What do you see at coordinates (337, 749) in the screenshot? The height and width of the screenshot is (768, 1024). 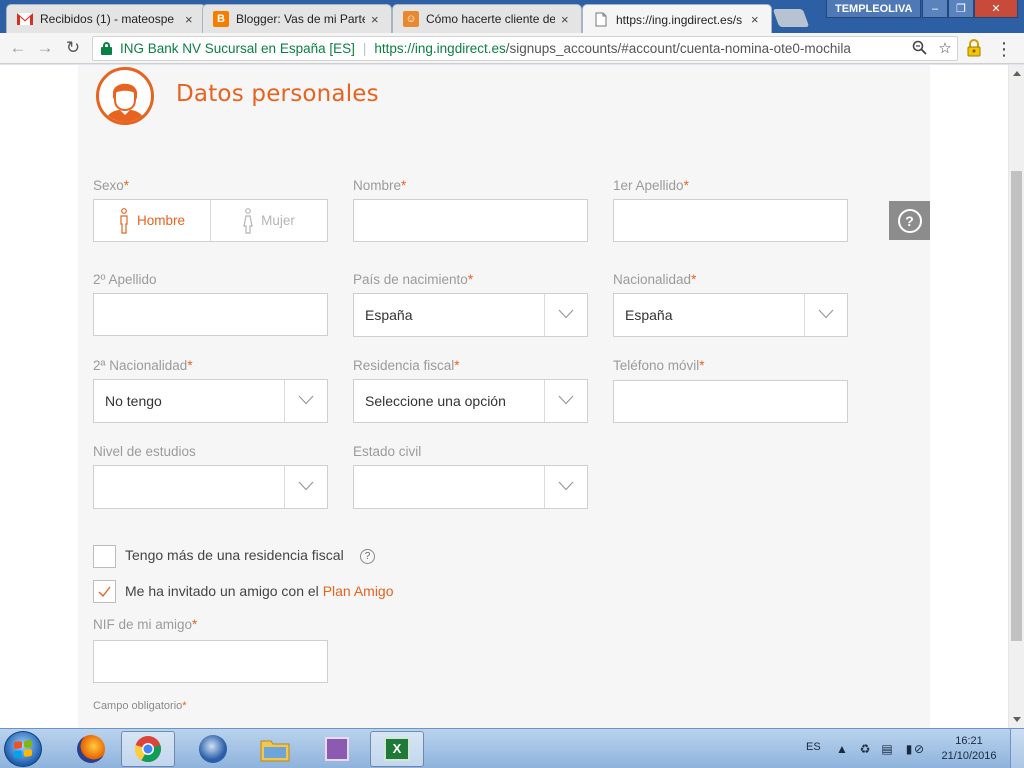 I see `taskbar-app-purple` at bounding box center [337, 749].